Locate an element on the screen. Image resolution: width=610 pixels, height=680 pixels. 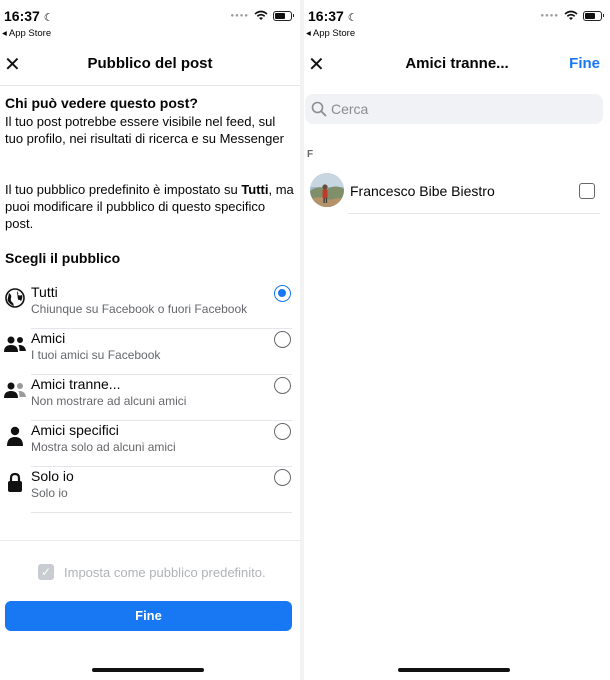
nav-bar: ✕ Pubblico del post is located at coordinates (150, 65).